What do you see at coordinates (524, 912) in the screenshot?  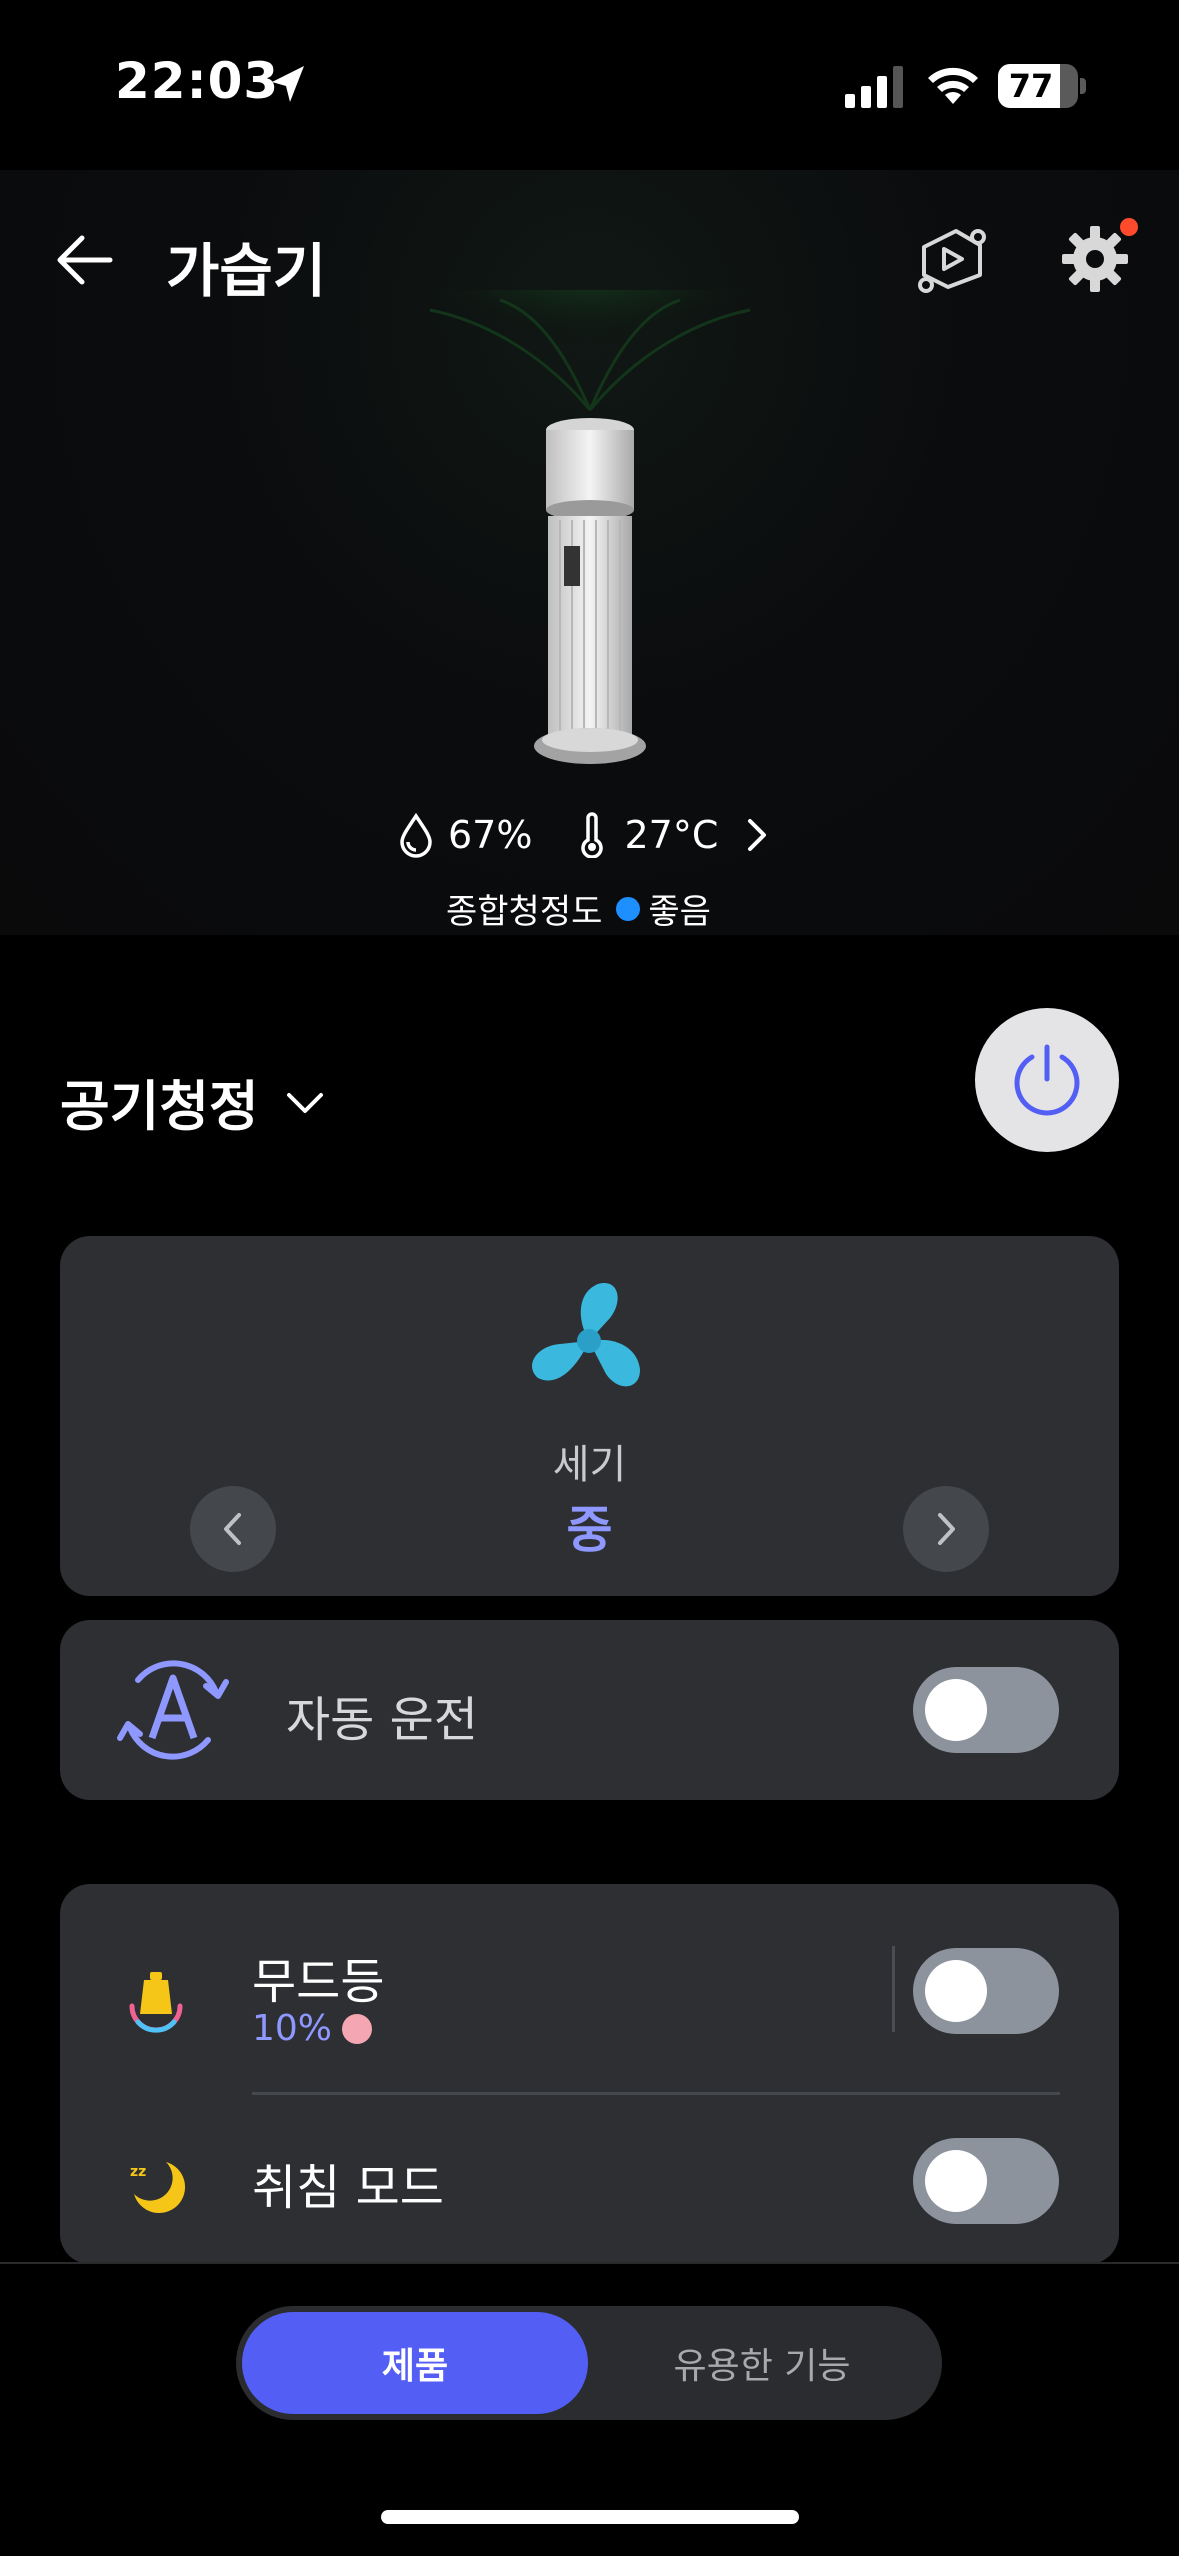 I see `air-quality-label: 종합청정도` at bounding box center [524, 912].